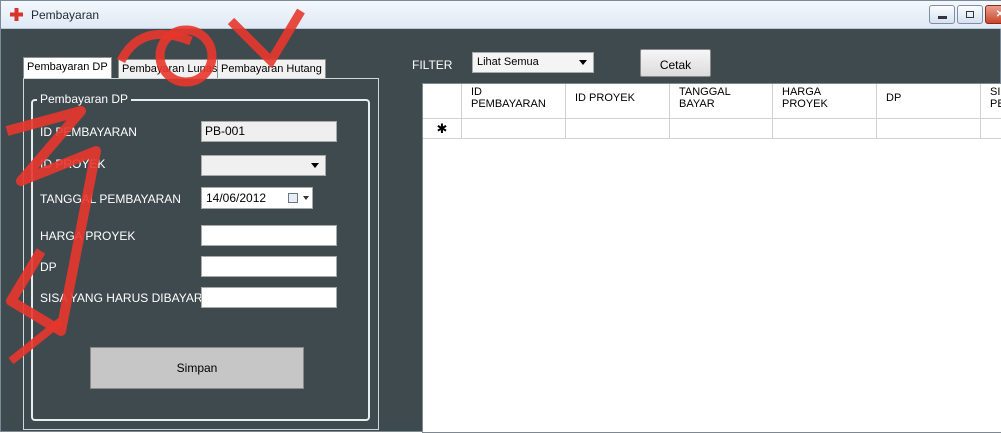 Image resolution: width=1001 pixels, height=433 pixels. I want to click on maximize-icon, so click(970, 14).